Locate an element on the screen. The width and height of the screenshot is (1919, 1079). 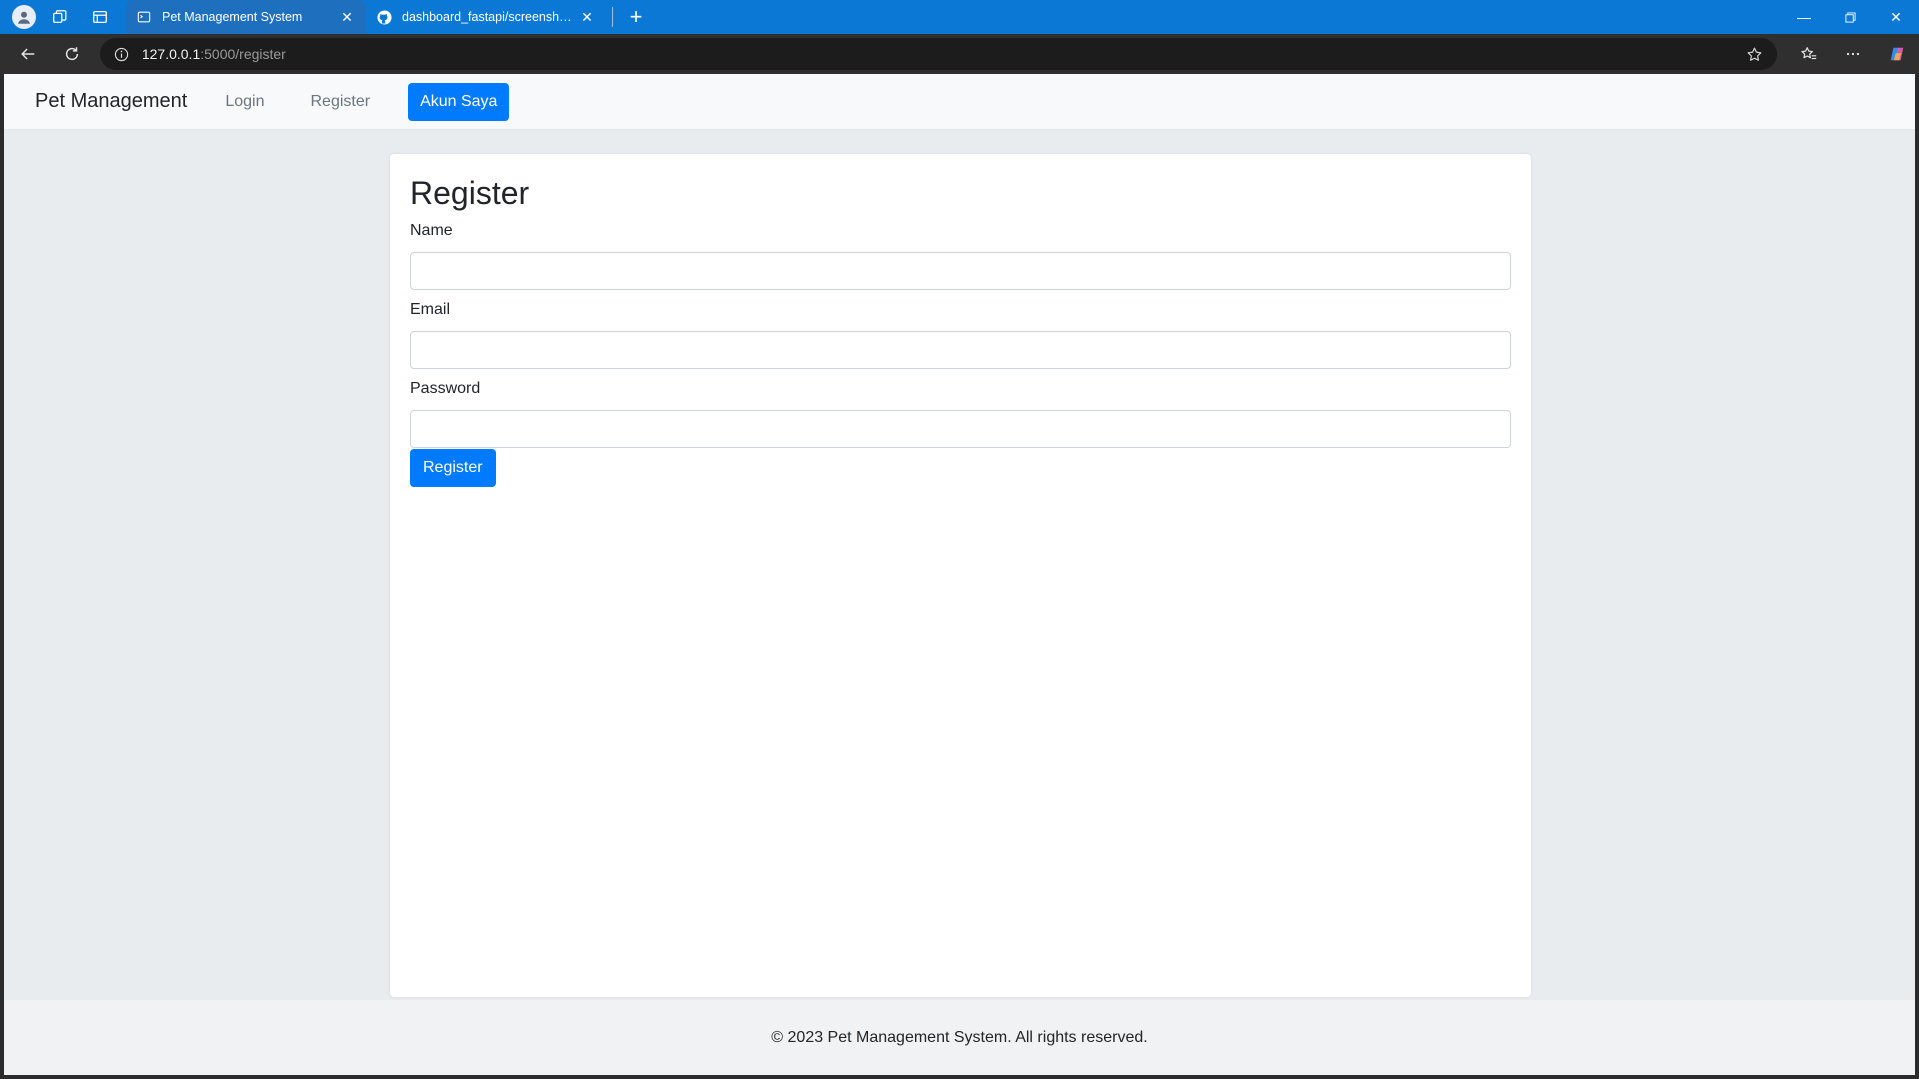
reload-icon is located at coordinates (71, 54).